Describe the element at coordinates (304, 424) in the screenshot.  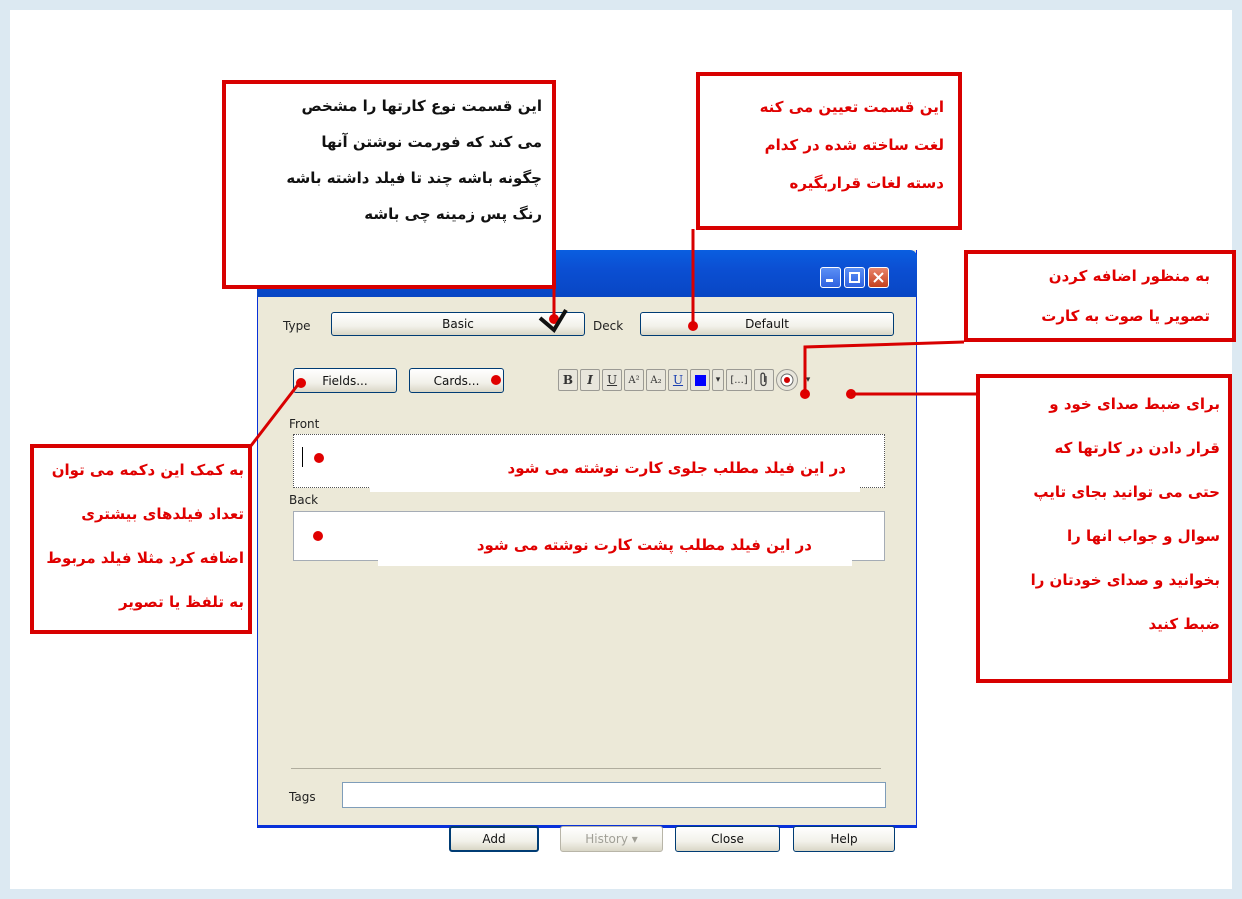
I see `front-label: Front` at that location.